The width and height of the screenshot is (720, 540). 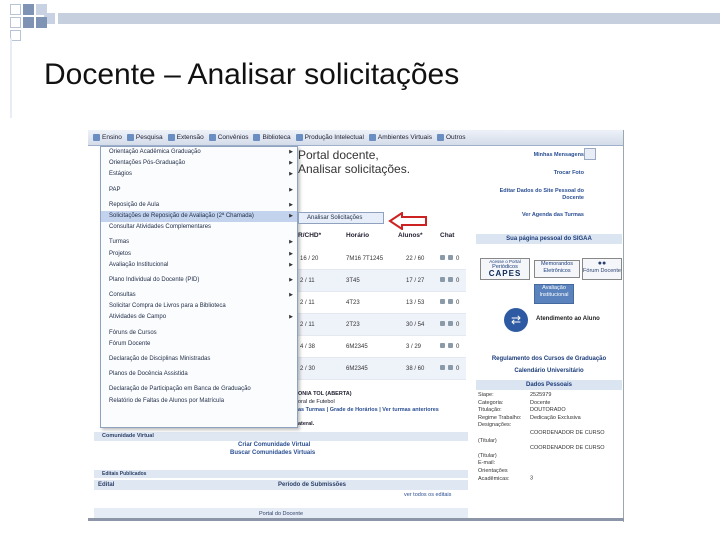 What do you see at coordinates (494, 474) in the screenshot?
I see `dados-key: Orientações Acadêmicas:` at bounding box center [494, 474].